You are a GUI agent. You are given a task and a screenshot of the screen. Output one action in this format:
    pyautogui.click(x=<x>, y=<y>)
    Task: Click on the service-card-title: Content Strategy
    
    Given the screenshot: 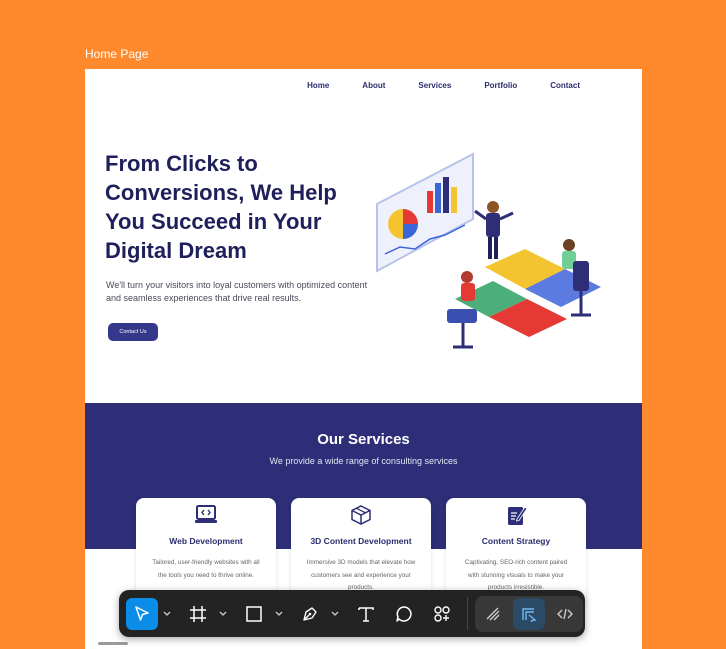 What is the action you would take?
    pyautogui.click(x=516, y=541)
    